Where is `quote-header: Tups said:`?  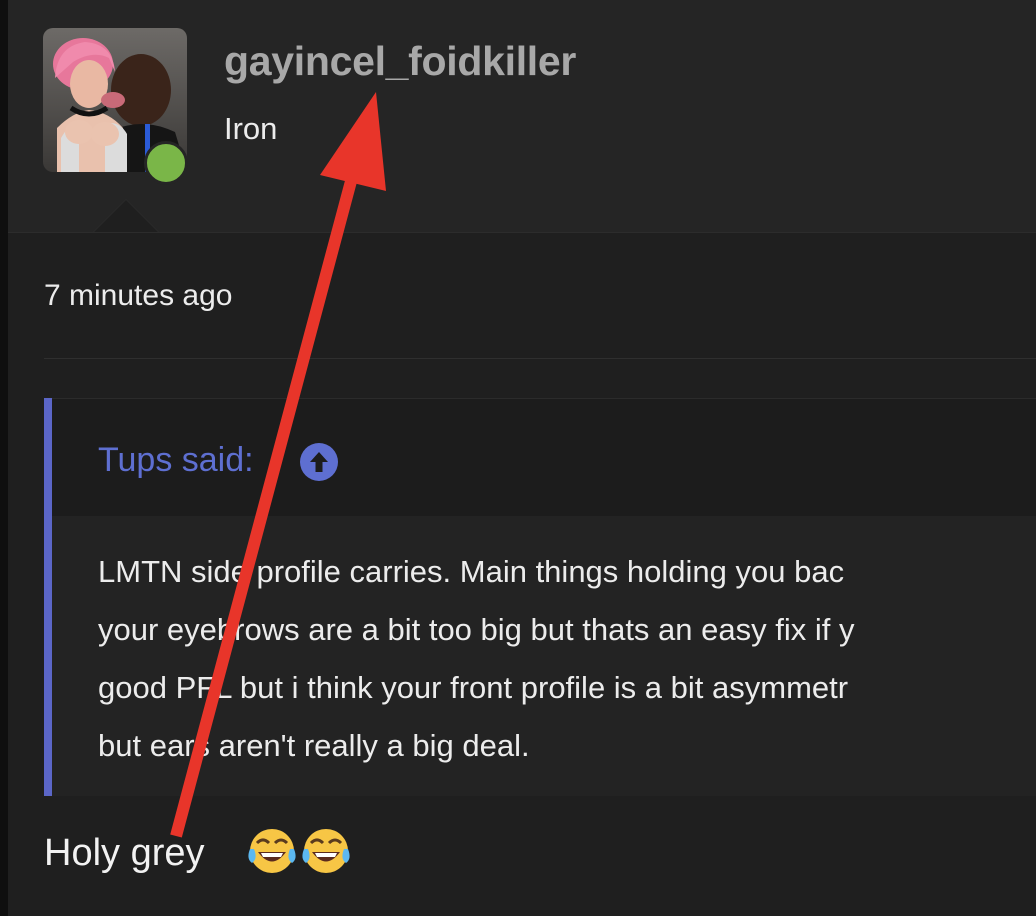 quote-header: Tups said: is located at coordinates (544, 457).